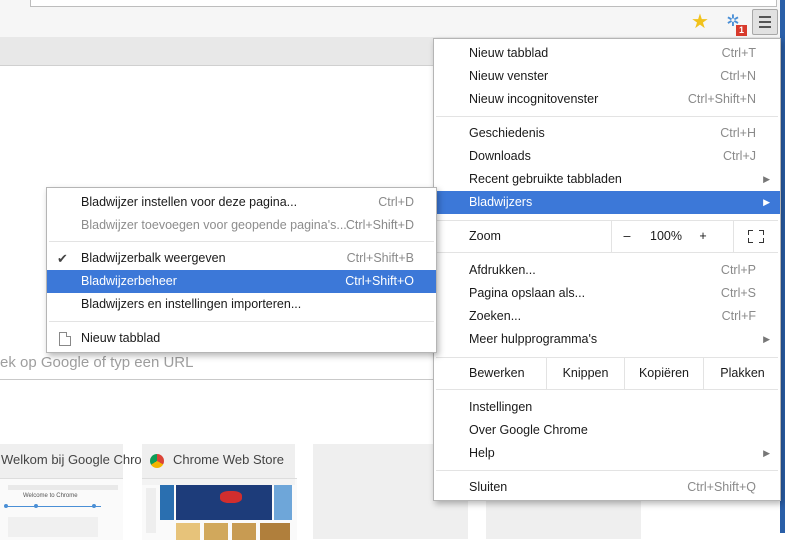 The image size is (785, 540). I want to click on bookmark-star-icon: ★, so click(700, 21).